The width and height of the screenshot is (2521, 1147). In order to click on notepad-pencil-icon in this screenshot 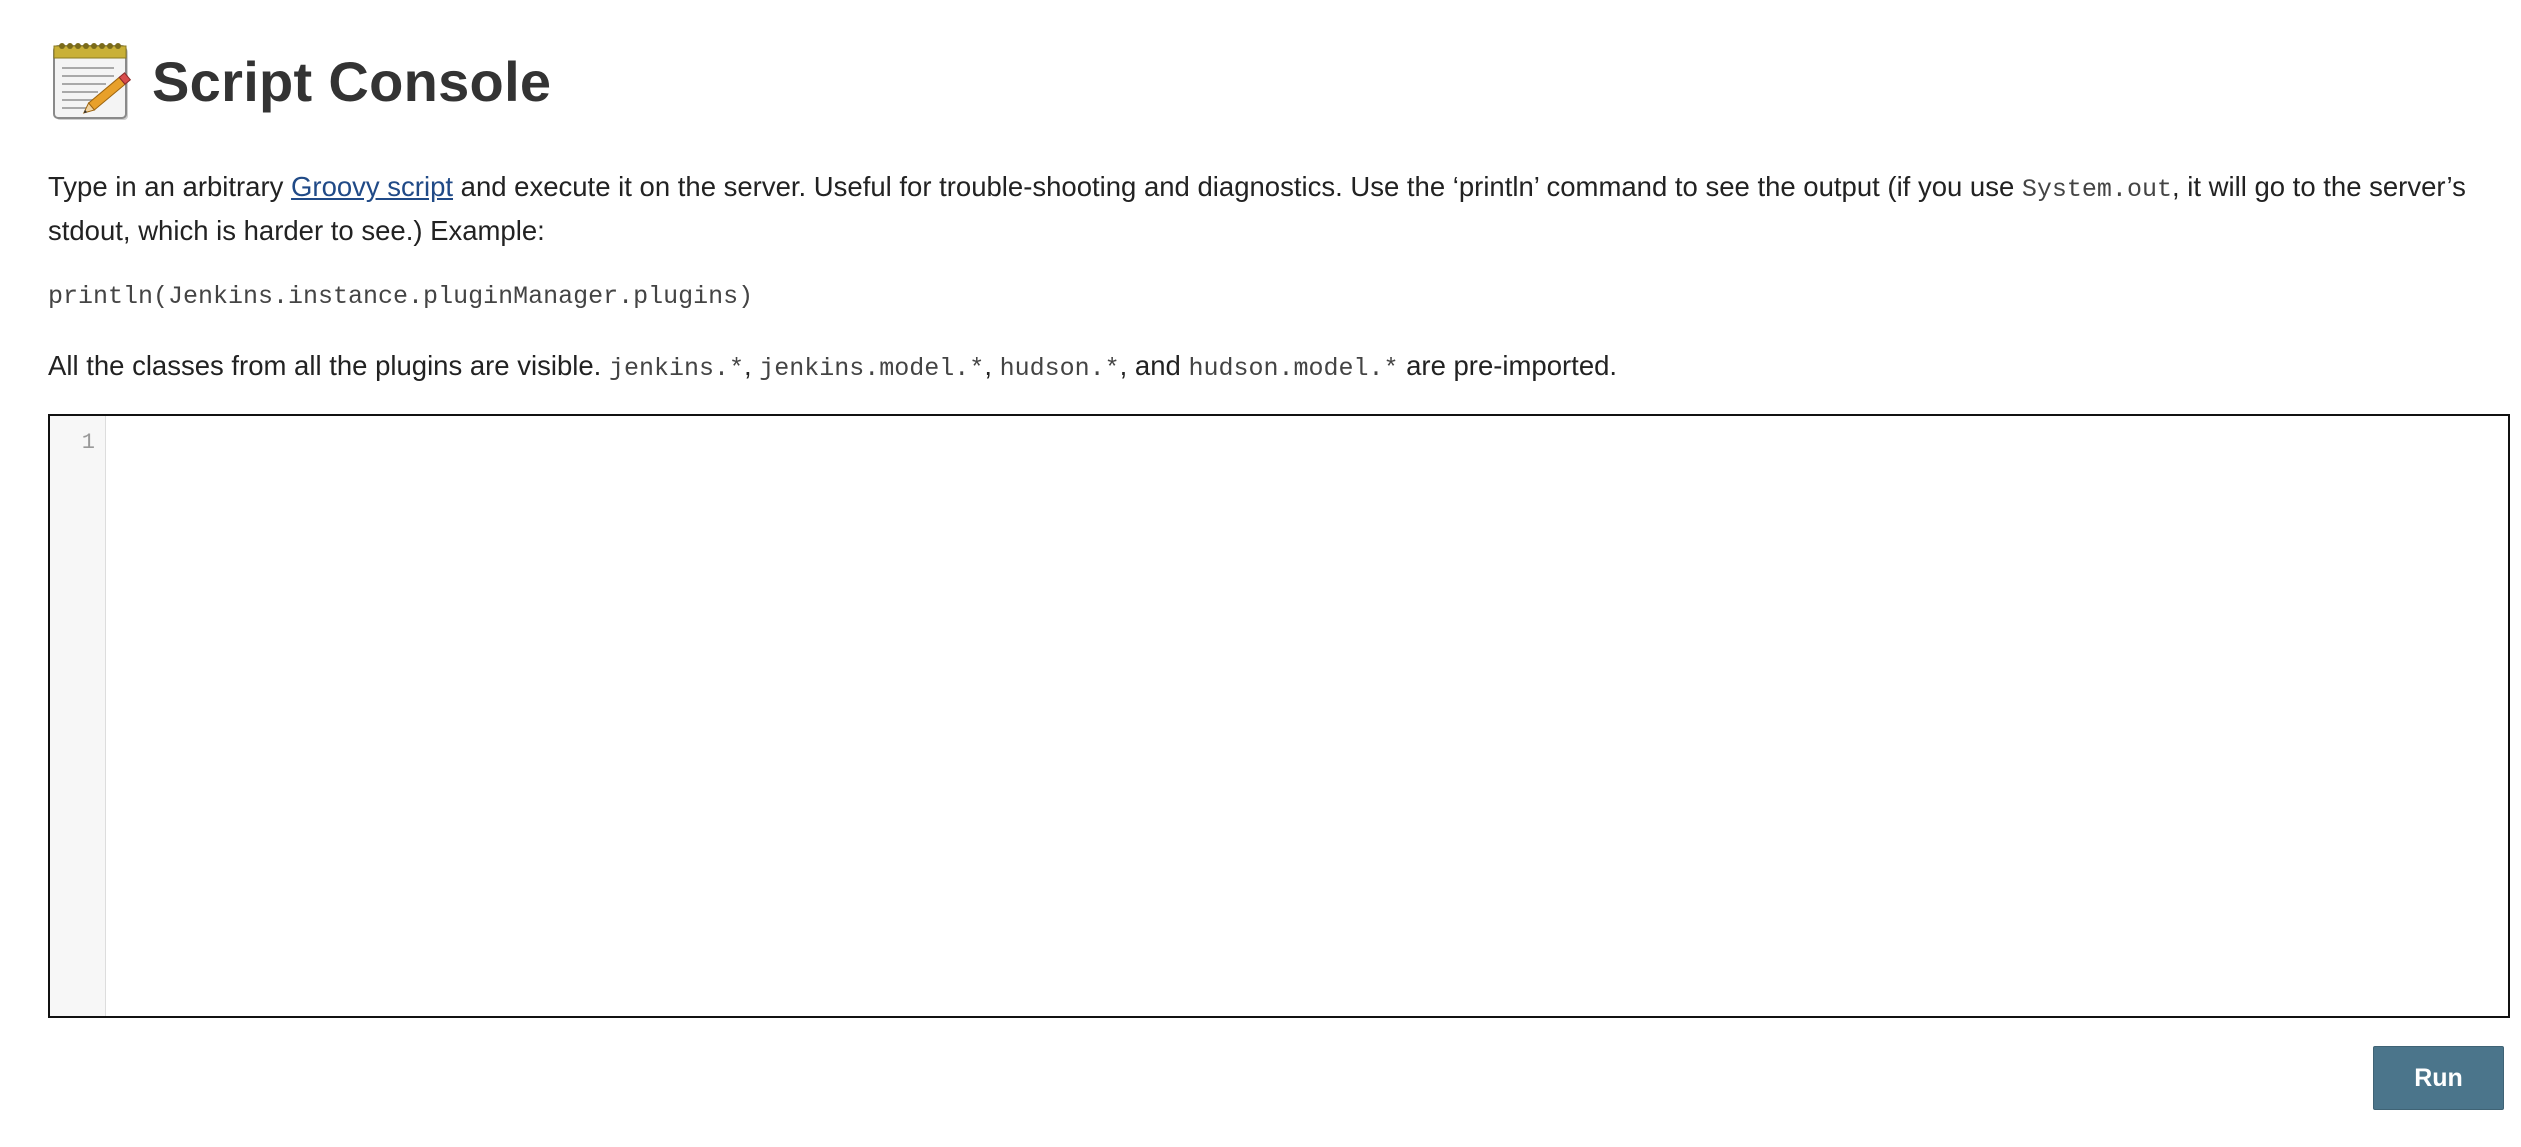, I will do `click(92, 81)`.